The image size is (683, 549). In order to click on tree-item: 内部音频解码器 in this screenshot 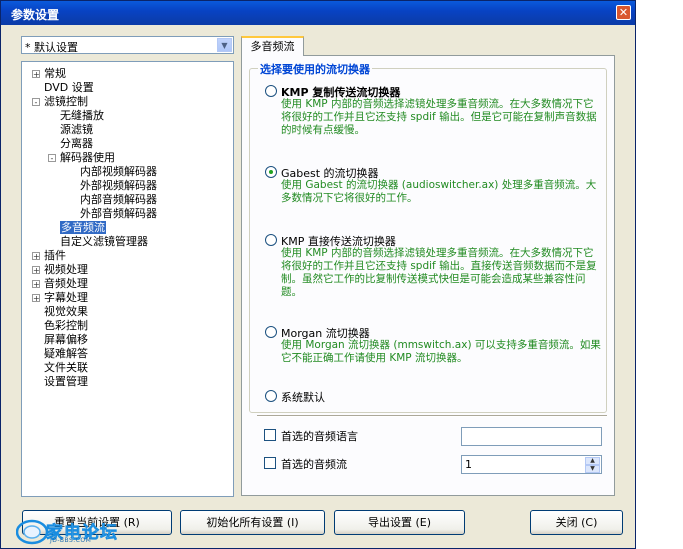, I will do `click(118, 200)`.